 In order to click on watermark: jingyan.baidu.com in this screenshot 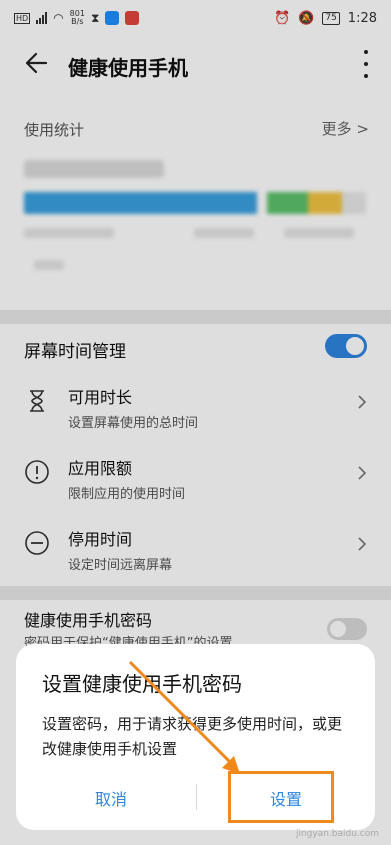, I will do `click(337, 834)`.